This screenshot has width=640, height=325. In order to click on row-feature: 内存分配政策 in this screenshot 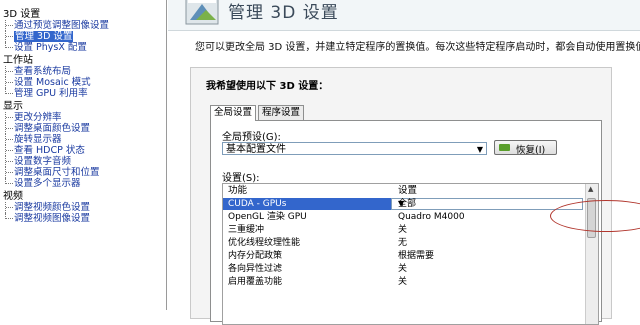, I will do `click(255, 256)`.